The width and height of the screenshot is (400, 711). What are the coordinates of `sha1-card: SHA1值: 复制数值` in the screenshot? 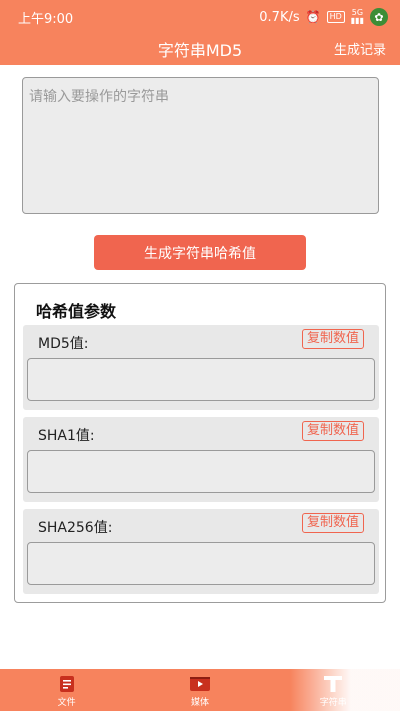 It's located at (201, 459).